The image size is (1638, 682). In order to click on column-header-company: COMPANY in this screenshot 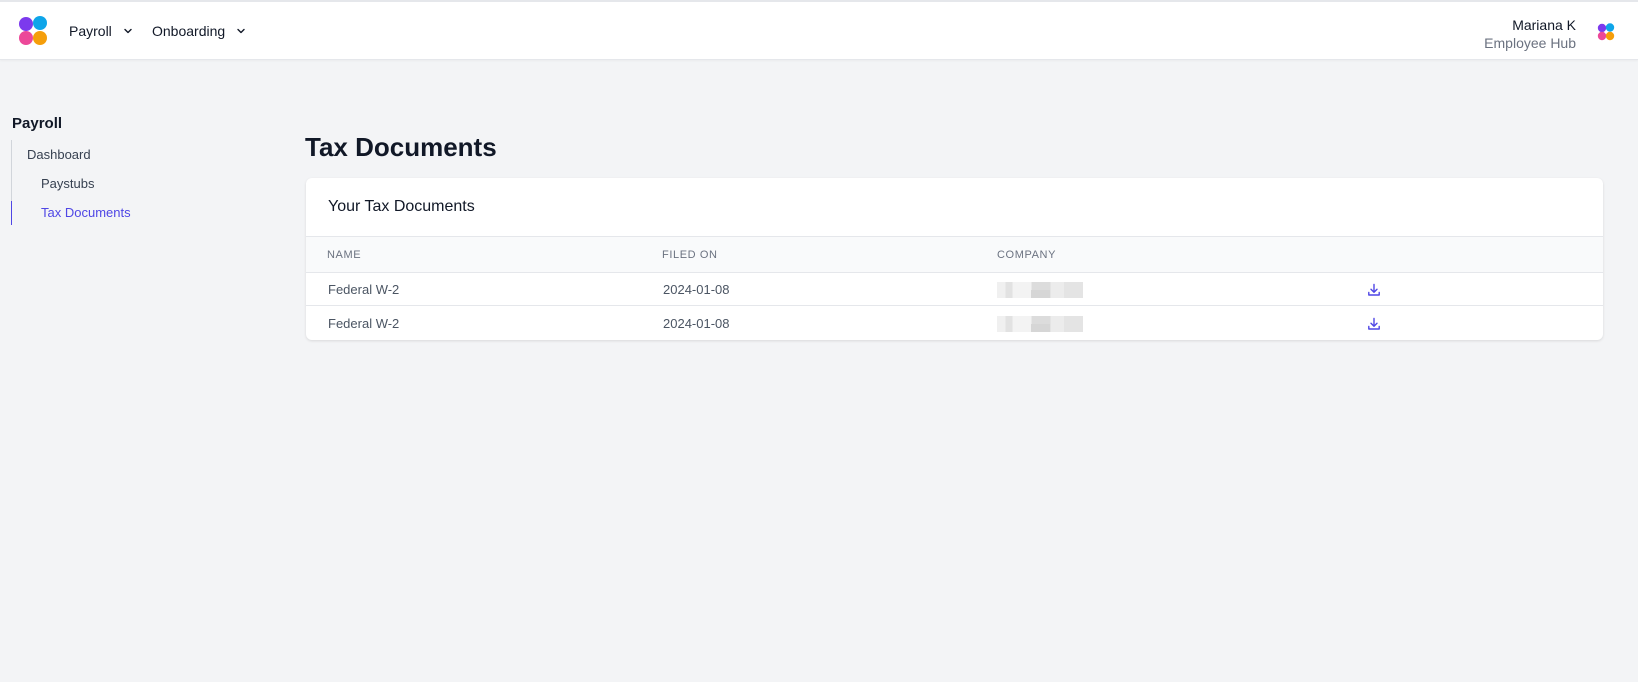, I will do `click(1026, 255)`.